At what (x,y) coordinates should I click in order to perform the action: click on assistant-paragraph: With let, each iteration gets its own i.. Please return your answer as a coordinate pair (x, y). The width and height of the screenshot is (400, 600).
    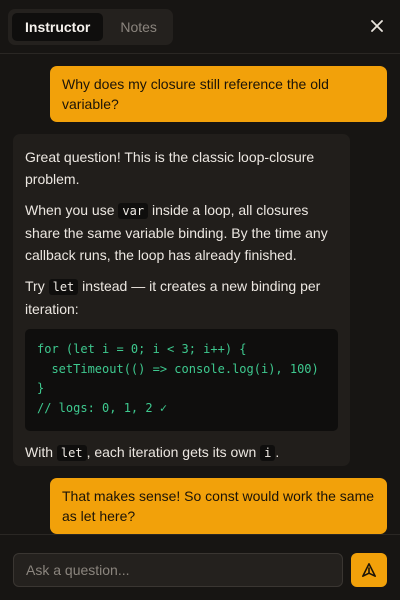
    Looking at the image, I should click on (181, 452).